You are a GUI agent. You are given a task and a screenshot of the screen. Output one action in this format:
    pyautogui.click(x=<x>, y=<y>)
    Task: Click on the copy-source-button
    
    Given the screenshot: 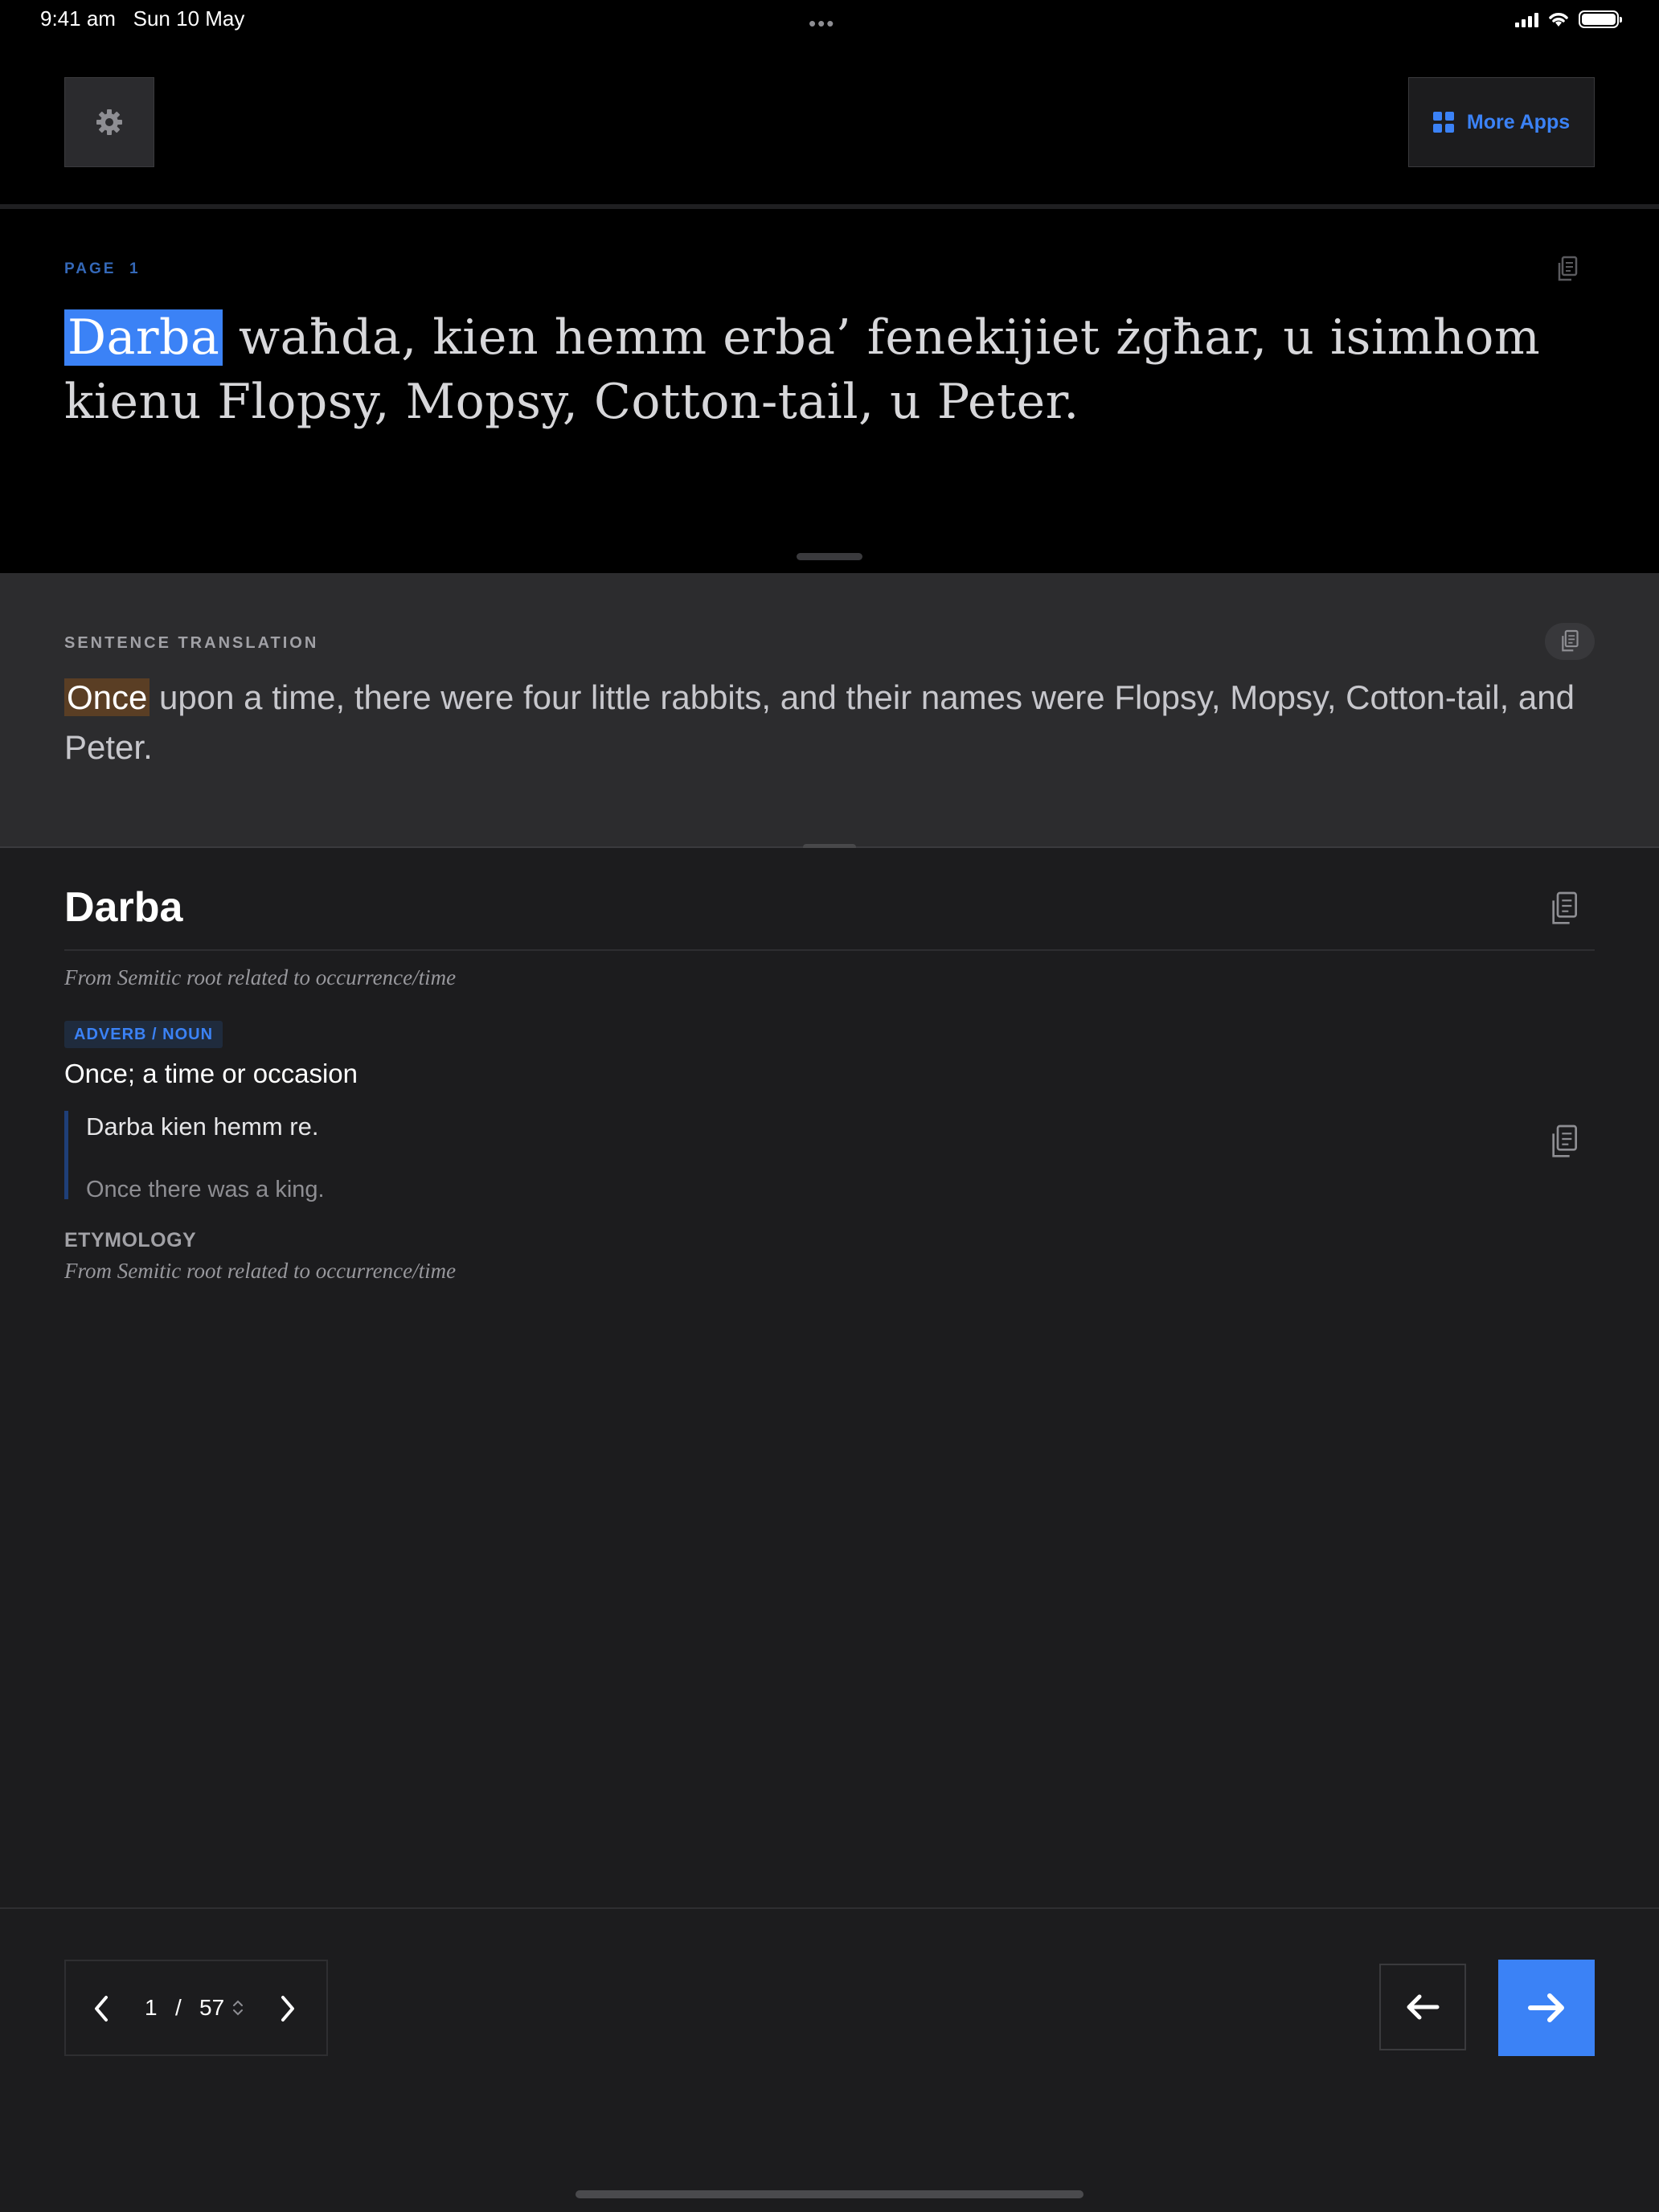 What is the action you would take?
    pyautogui.click(x=1567, y=271)
    